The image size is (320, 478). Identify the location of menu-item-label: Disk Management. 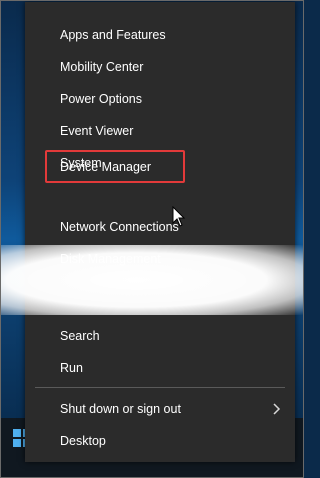
(110, 259).